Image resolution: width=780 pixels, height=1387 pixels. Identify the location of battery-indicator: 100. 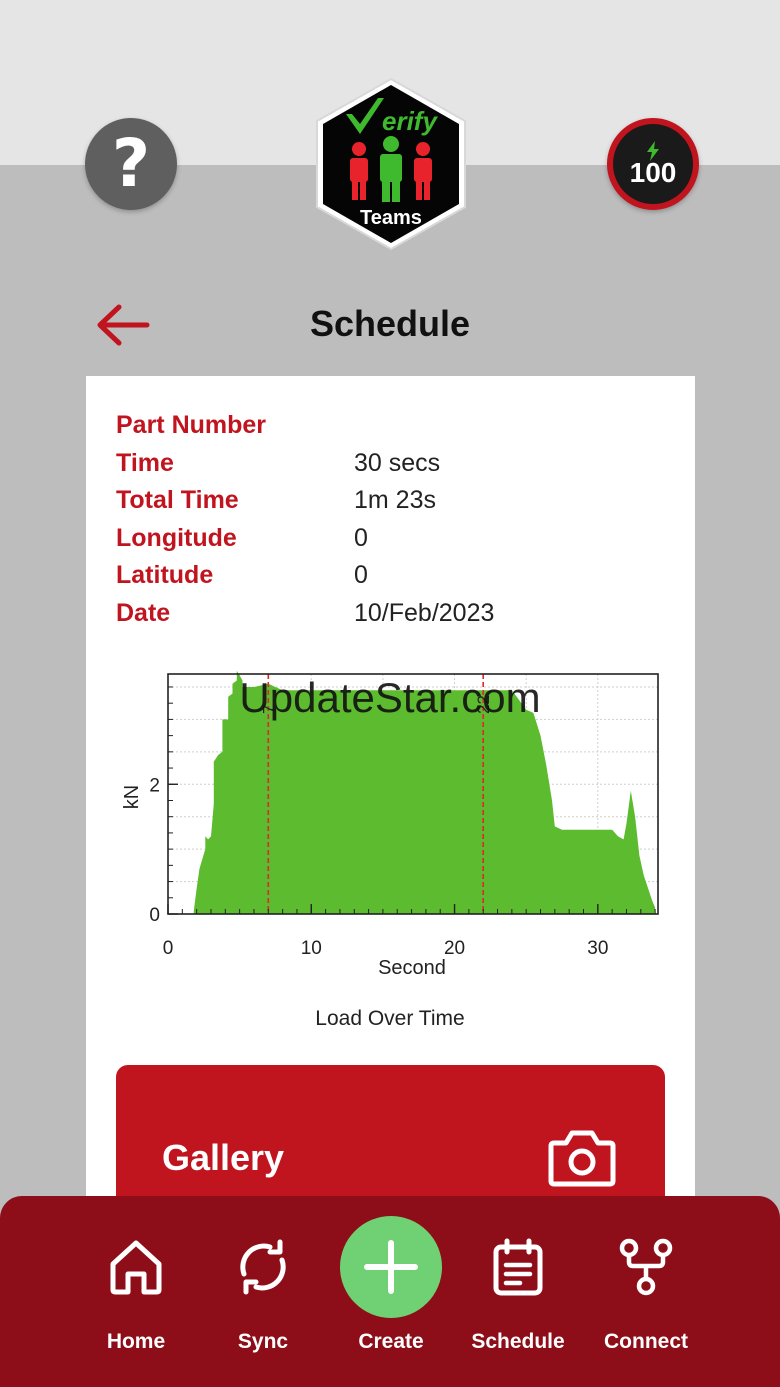
(653, 164).